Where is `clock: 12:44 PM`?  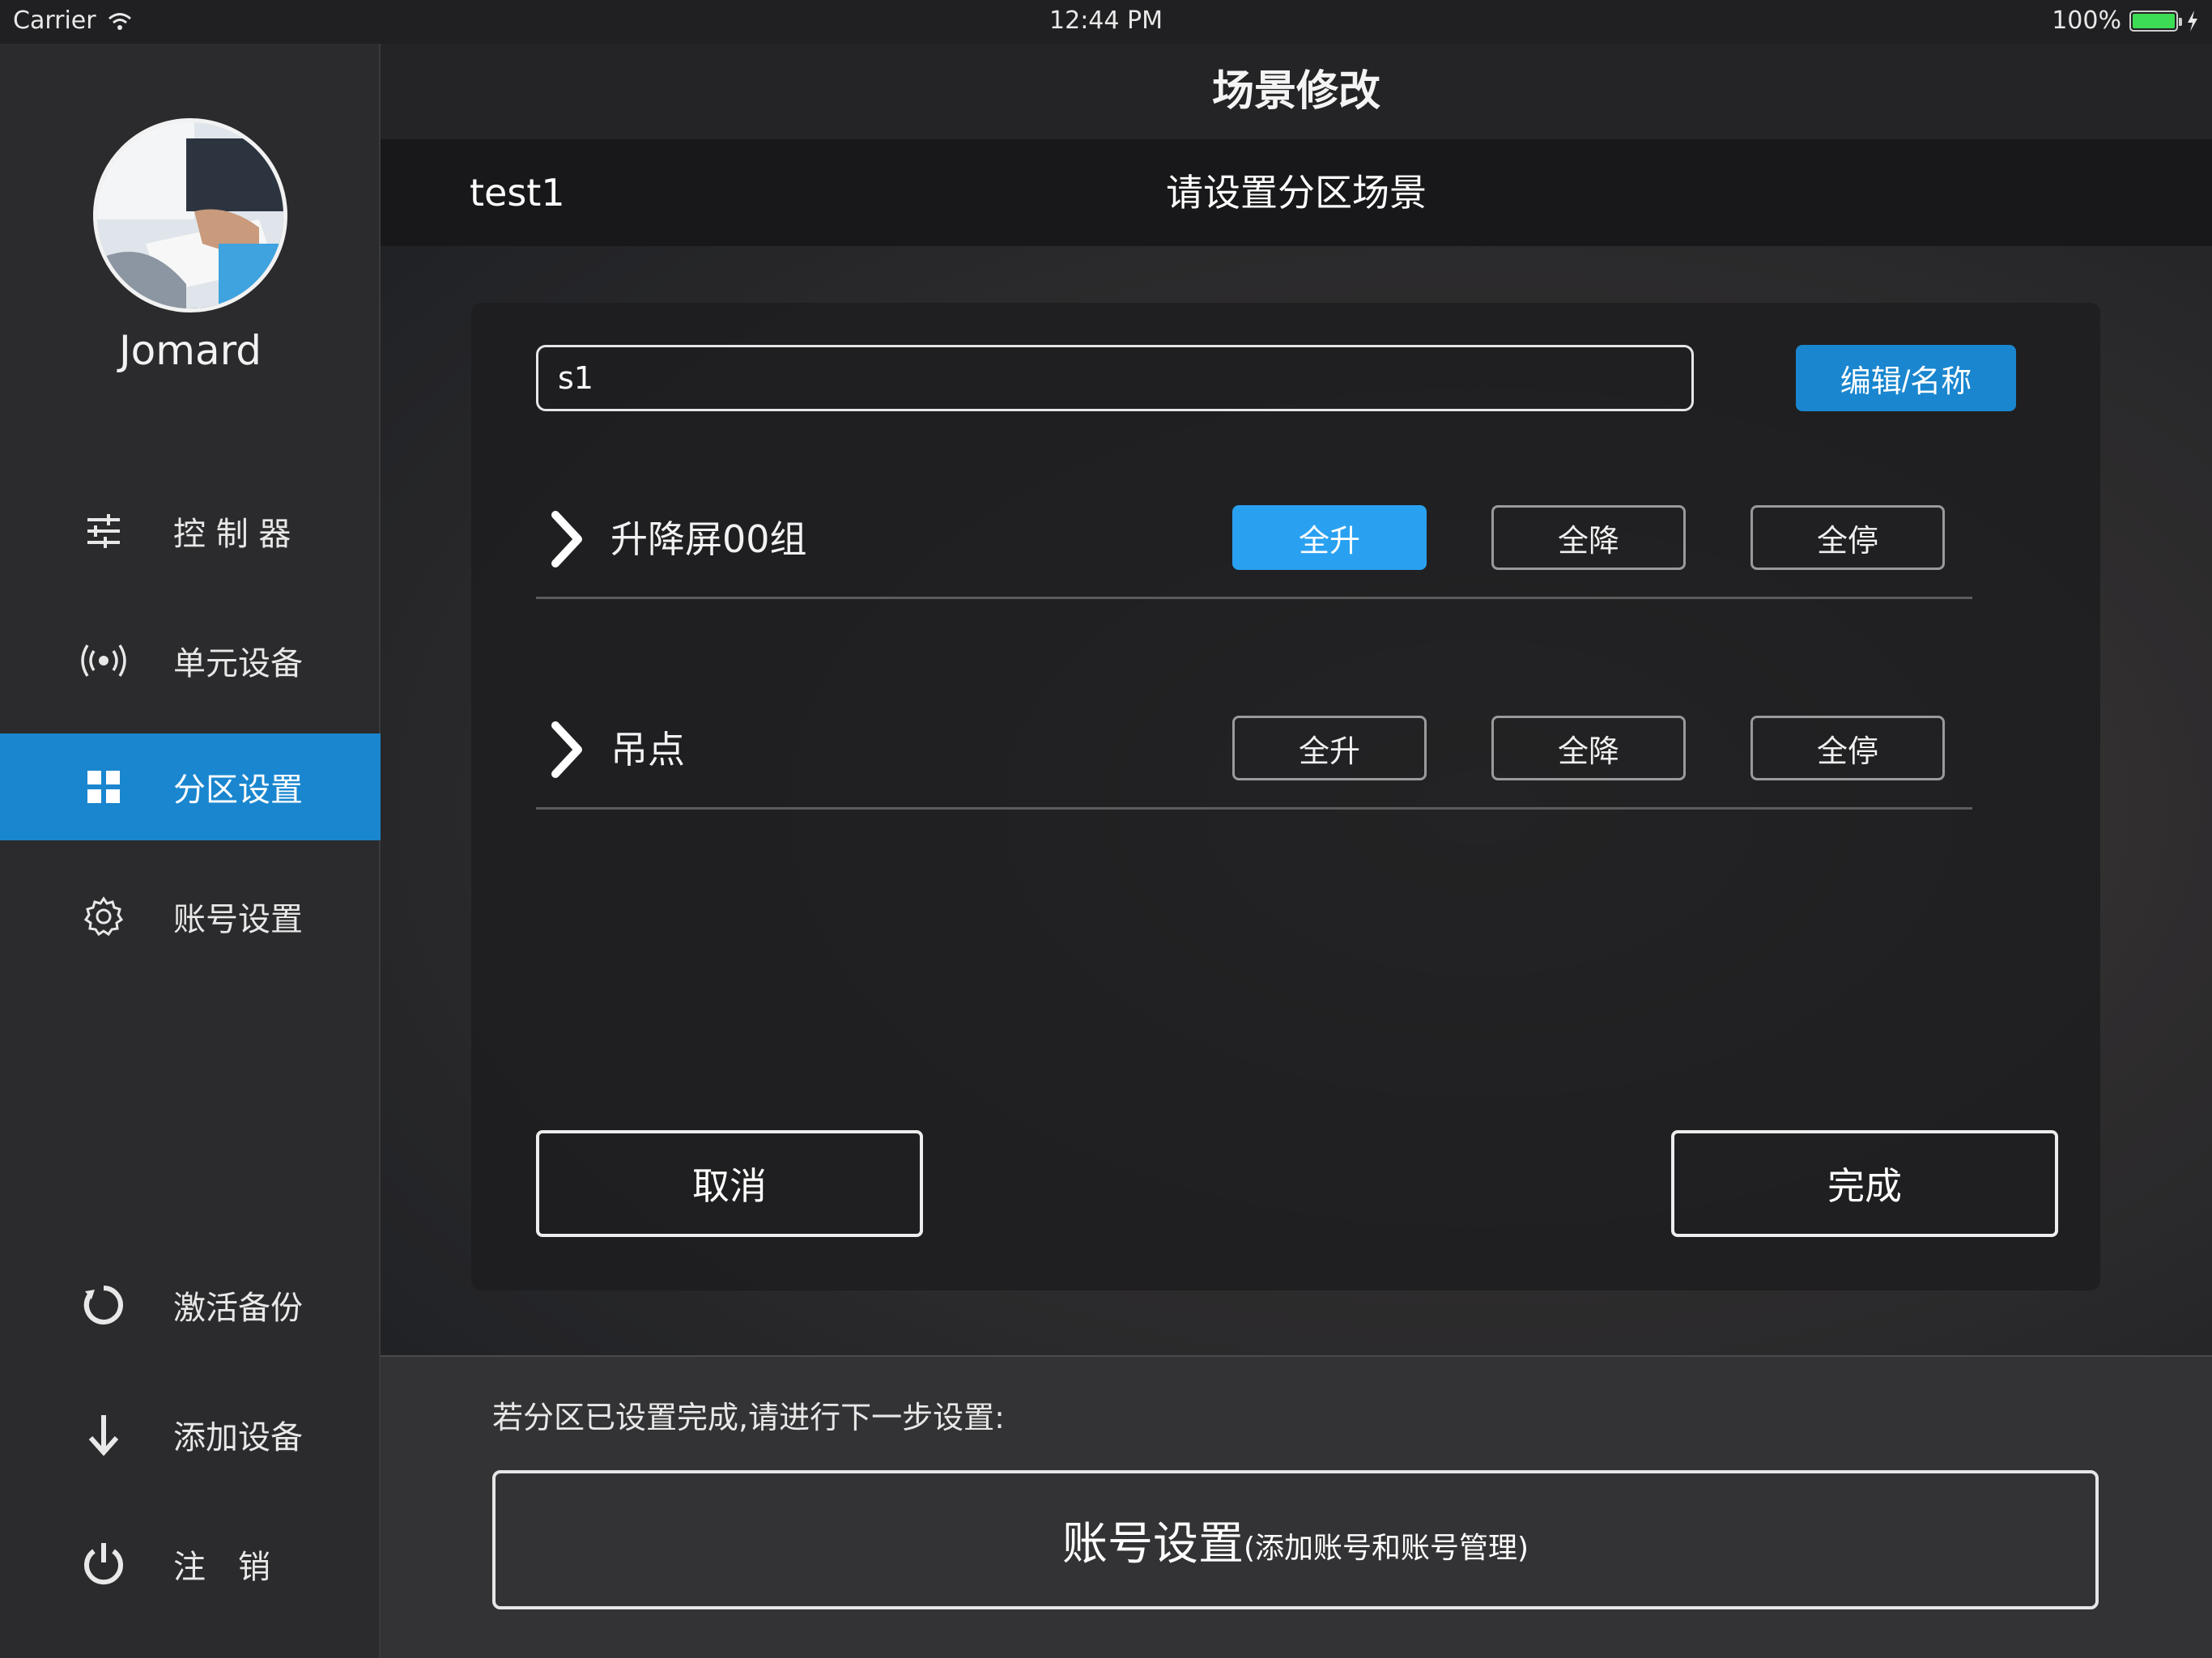 clock: 12:44 PM is located at coordinates (1106, 20).